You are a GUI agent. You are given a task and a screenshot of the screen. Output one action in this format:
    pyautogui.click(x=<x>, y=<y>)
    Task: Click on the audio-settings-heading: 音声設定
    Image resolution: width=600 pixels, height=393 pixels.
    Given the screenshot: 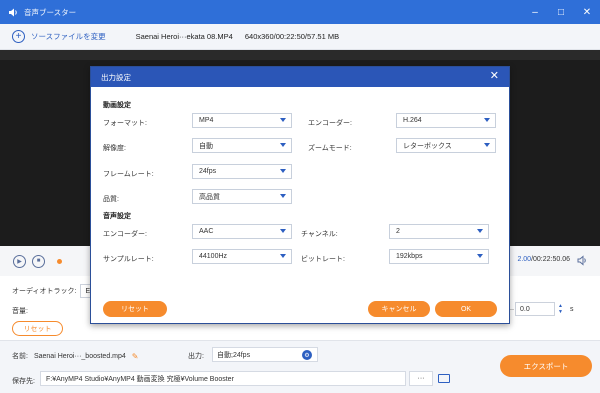 What is the action you would take?
    pyautogui.click(x=117, y=216)
    